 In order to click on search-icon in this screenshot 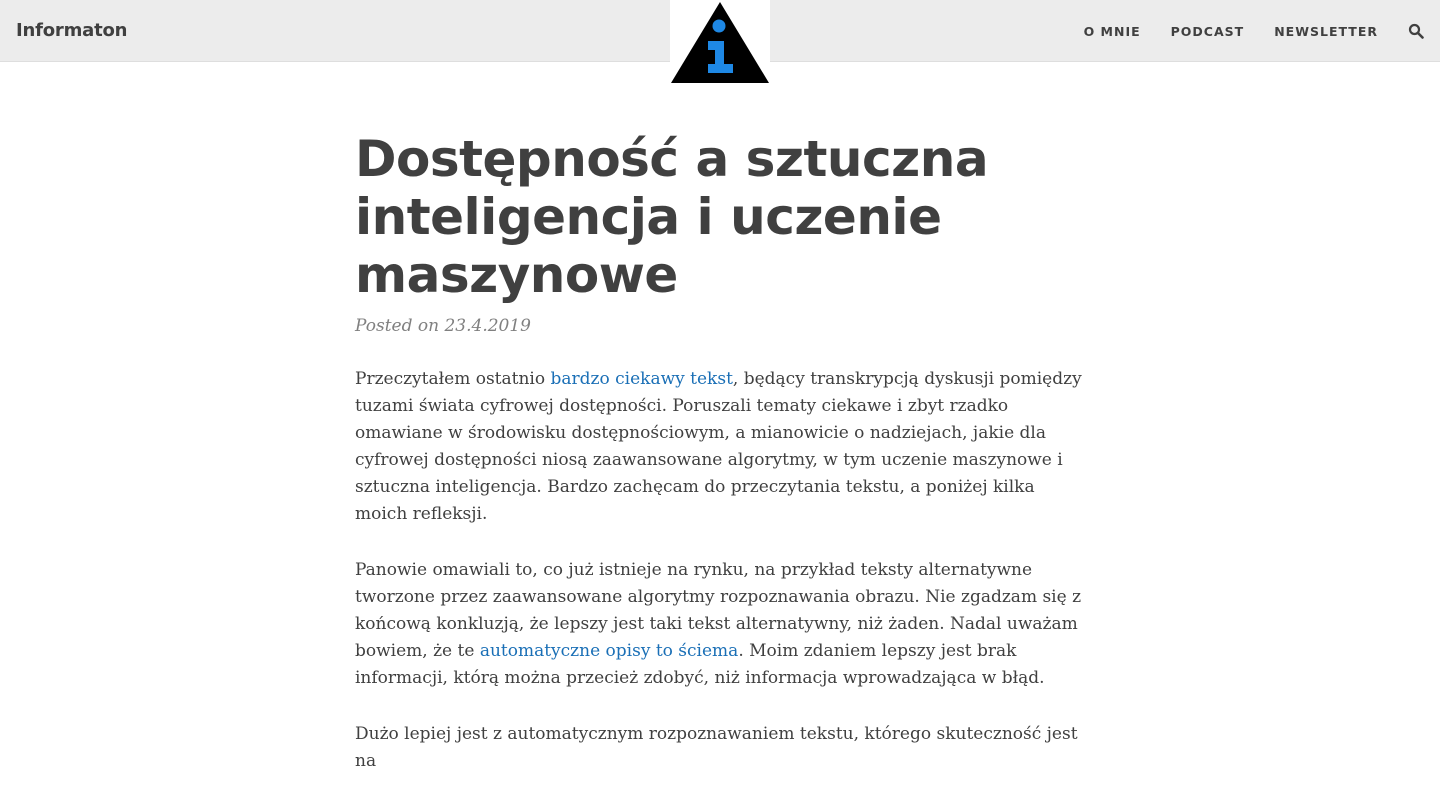, I will do `click(1416, 31)`.